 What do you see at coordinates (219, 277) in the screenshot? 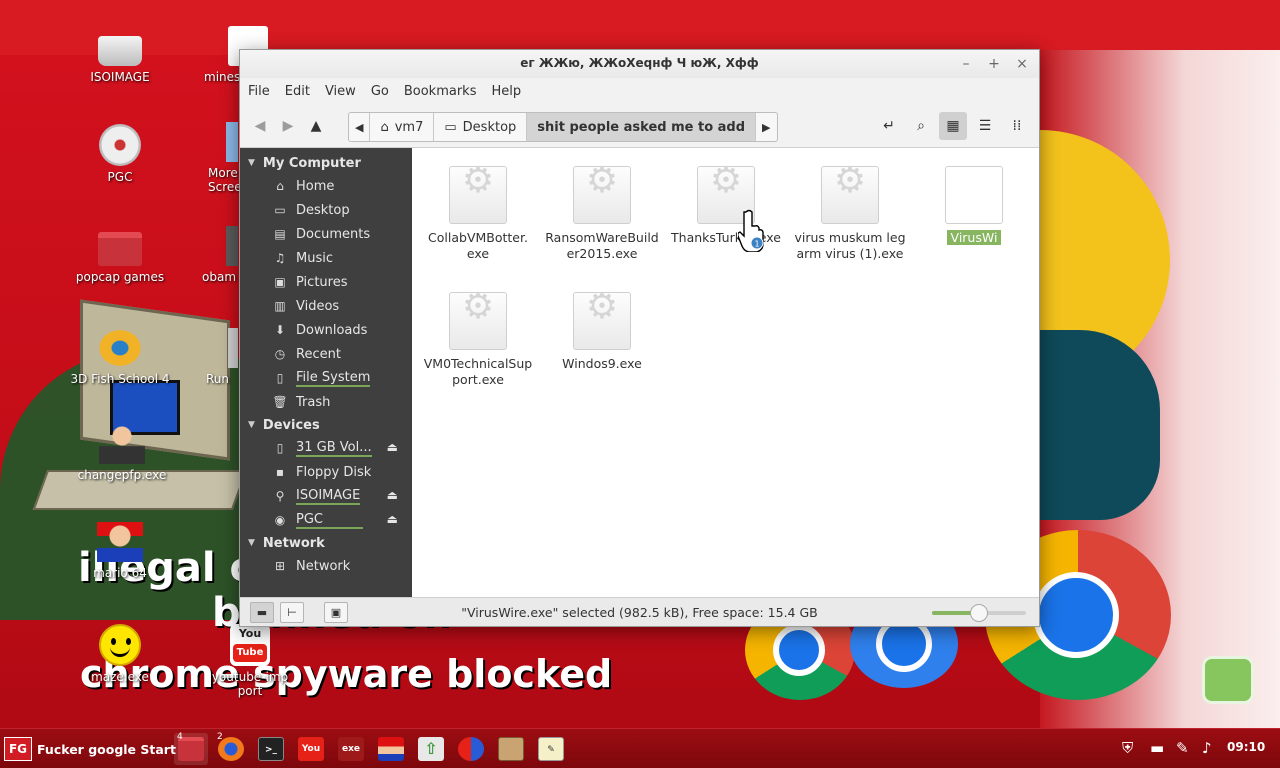
I see `desktop-icon-label: obam` at bounding box center [219, 277].